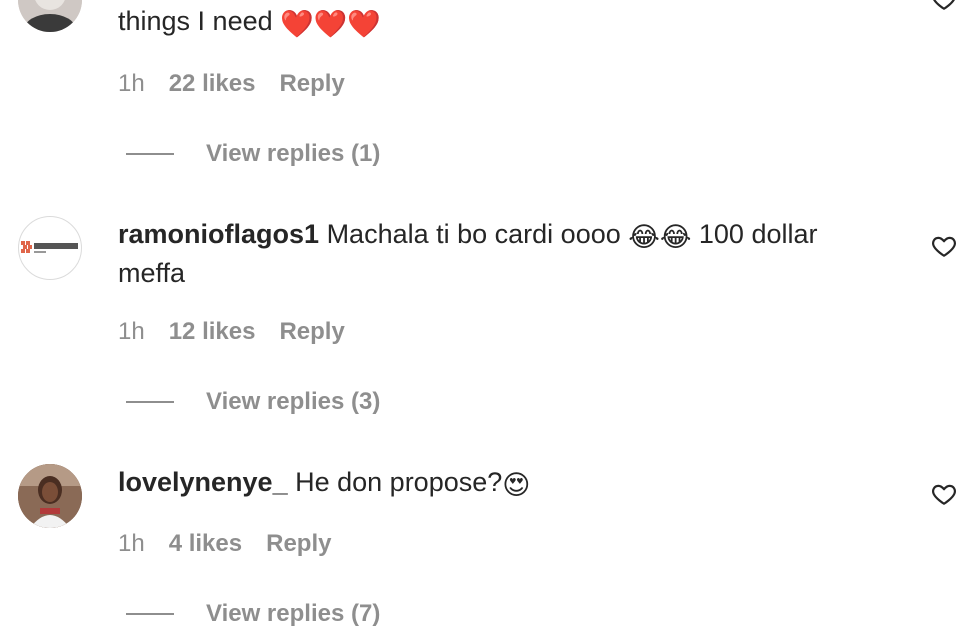 The width and height of the screenshot is (974, 630). What do you see at coordinates (660, 237) in the screenshot?
I see `laughing-emoji: 😂😂` at bounding box center [660, 237].